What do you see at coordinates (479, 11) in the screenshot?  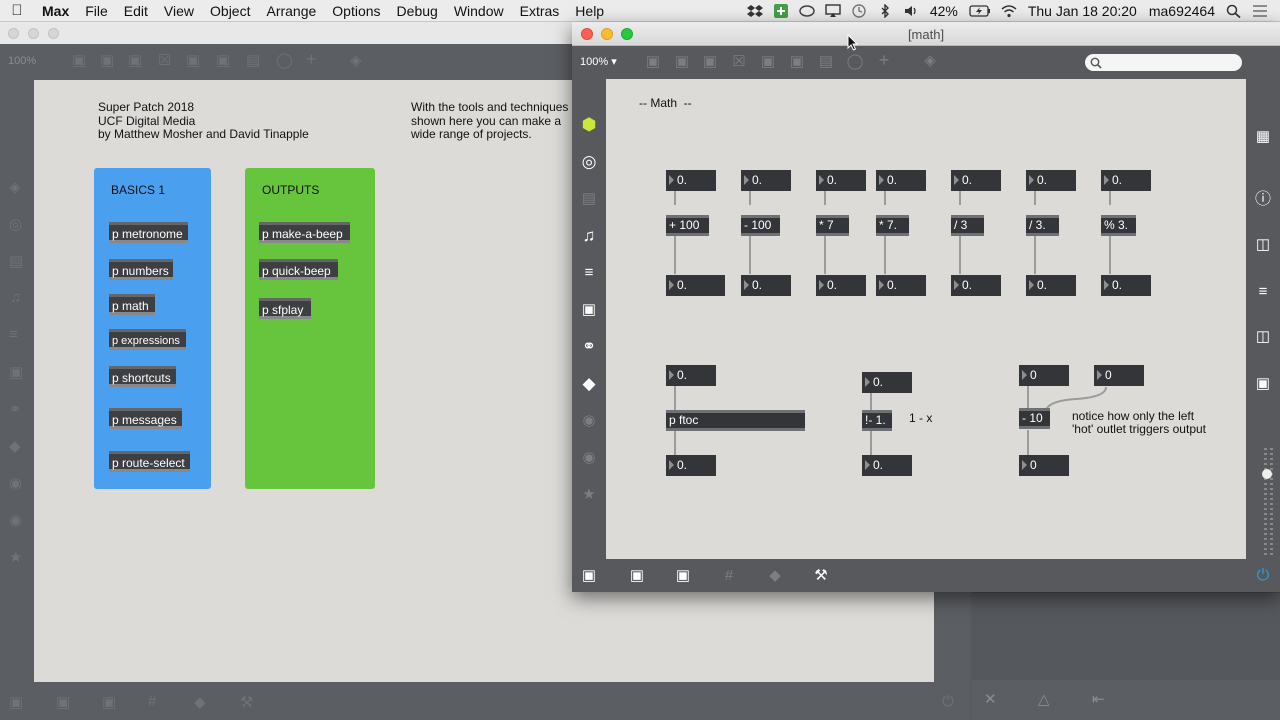 I see `menu-window: Window` at bounding box center [479, 11].